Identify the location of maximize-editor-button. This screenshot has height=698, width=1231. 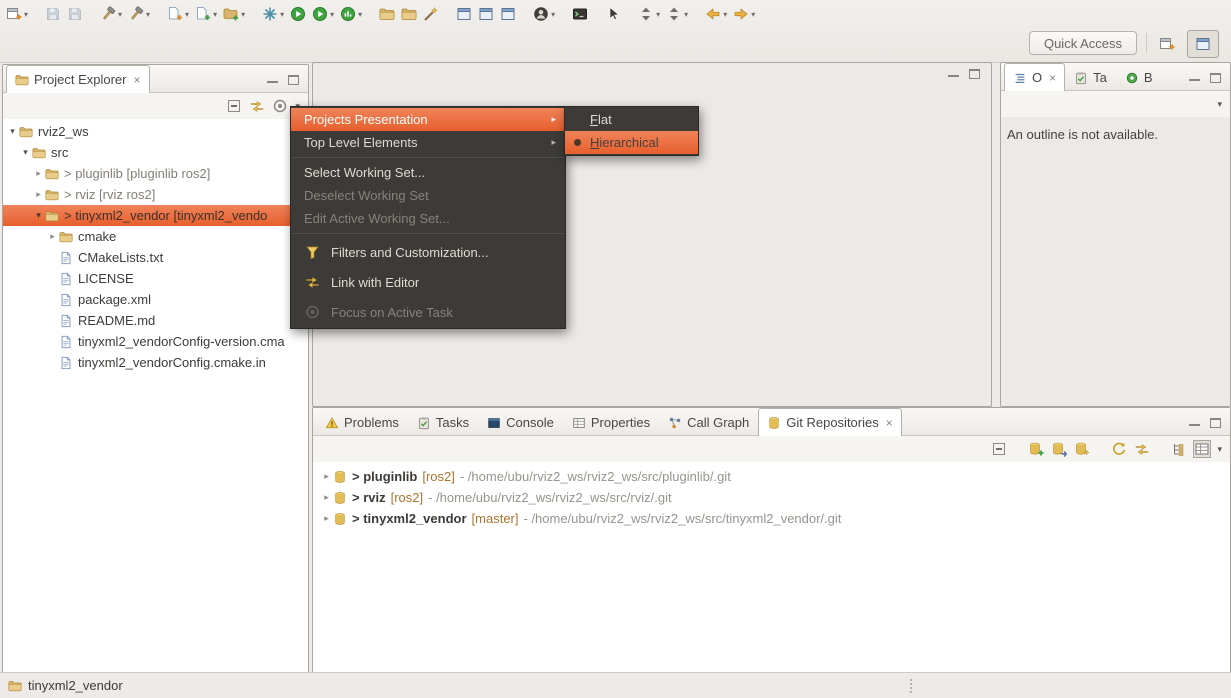
(974, 74).